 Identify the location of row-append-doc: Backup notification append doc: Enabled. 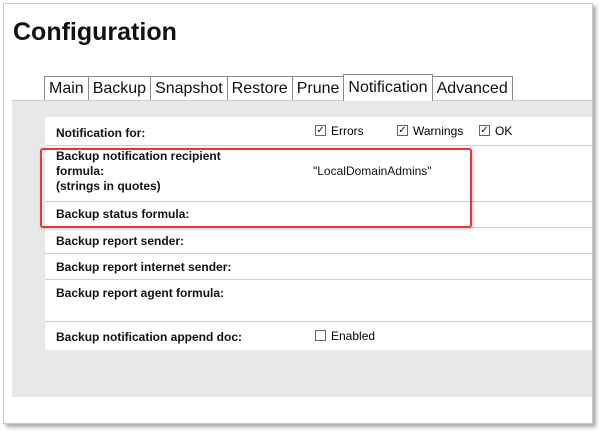
(318, 336).